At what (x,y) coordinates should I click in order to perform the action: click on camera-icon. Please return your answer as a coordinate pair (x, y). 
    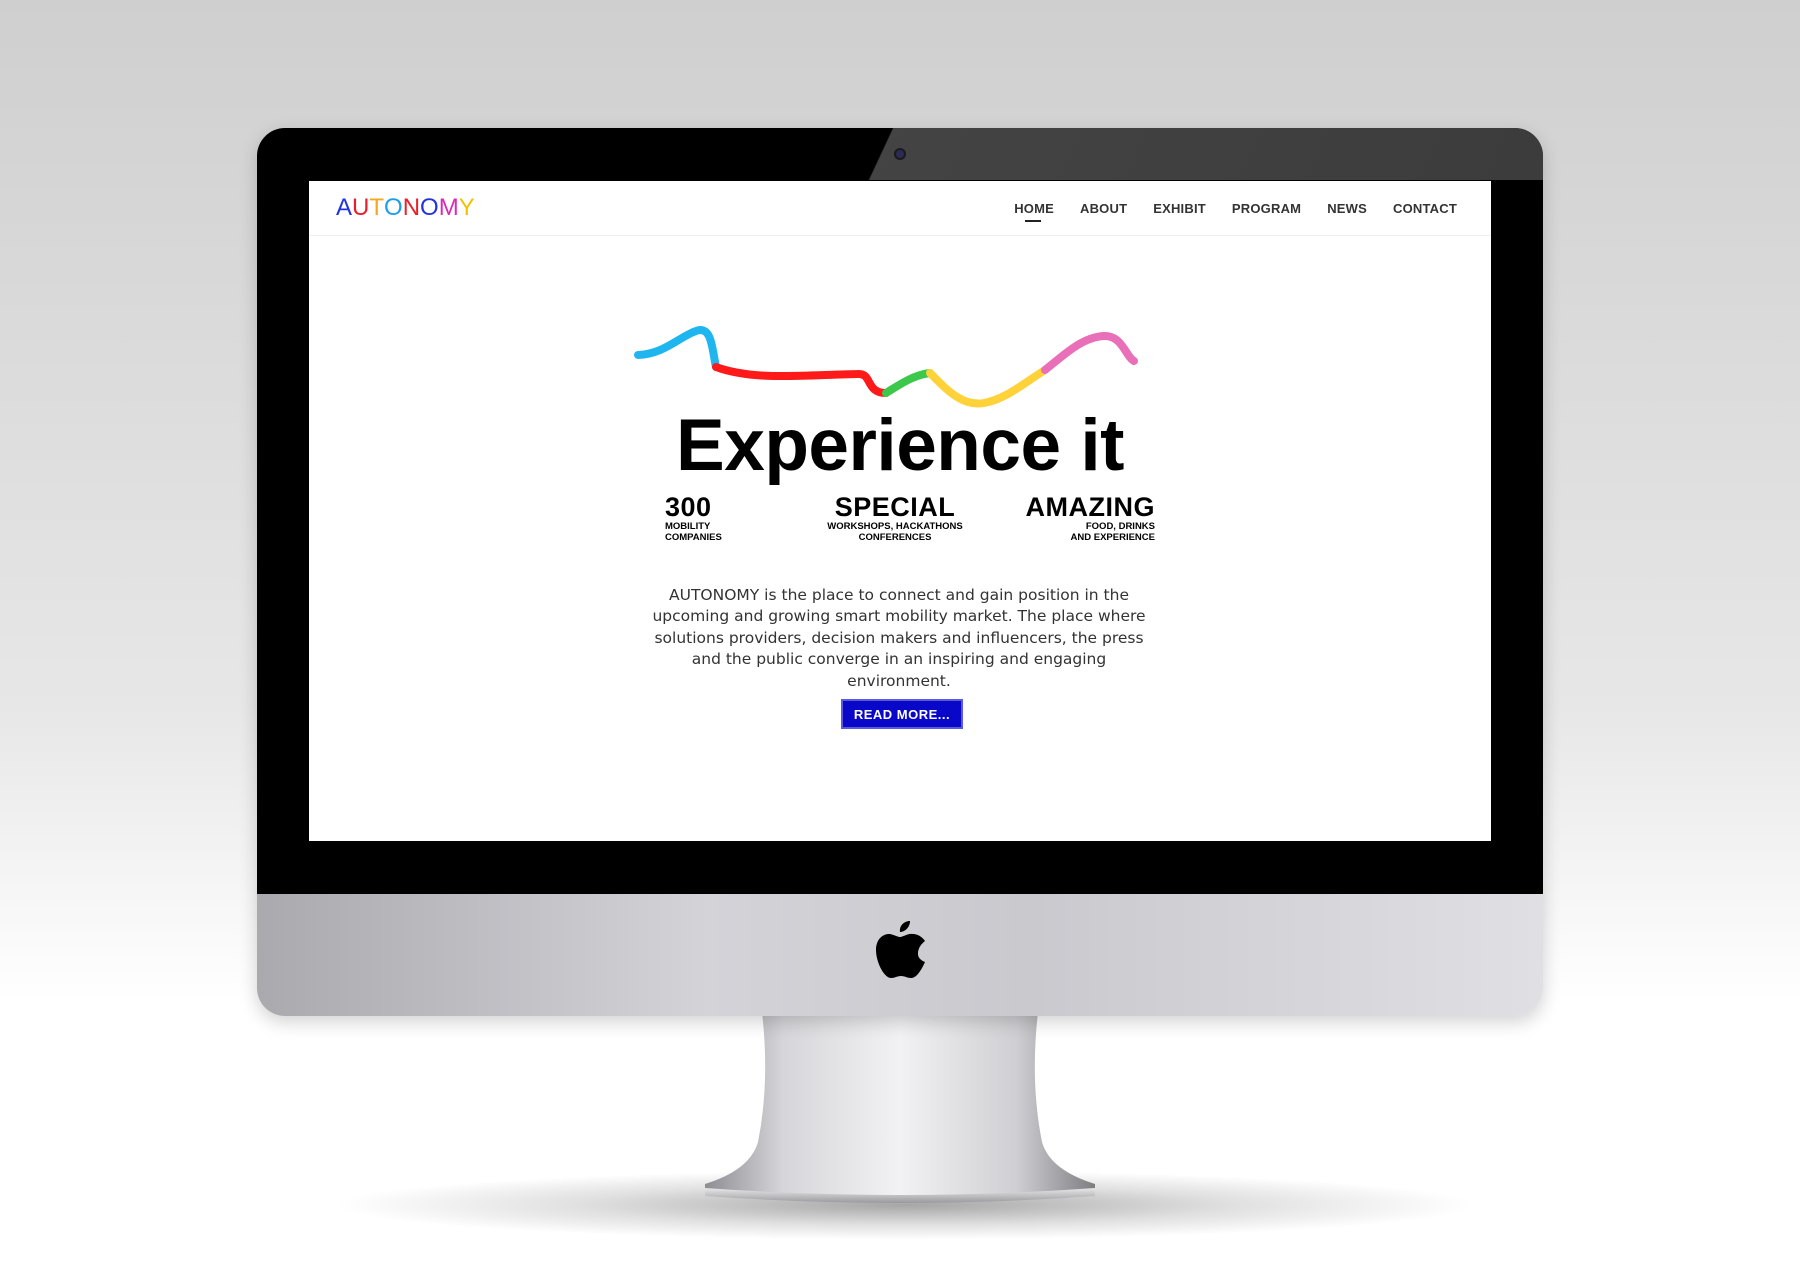
    Looking at the image, I should click on (900, 154).